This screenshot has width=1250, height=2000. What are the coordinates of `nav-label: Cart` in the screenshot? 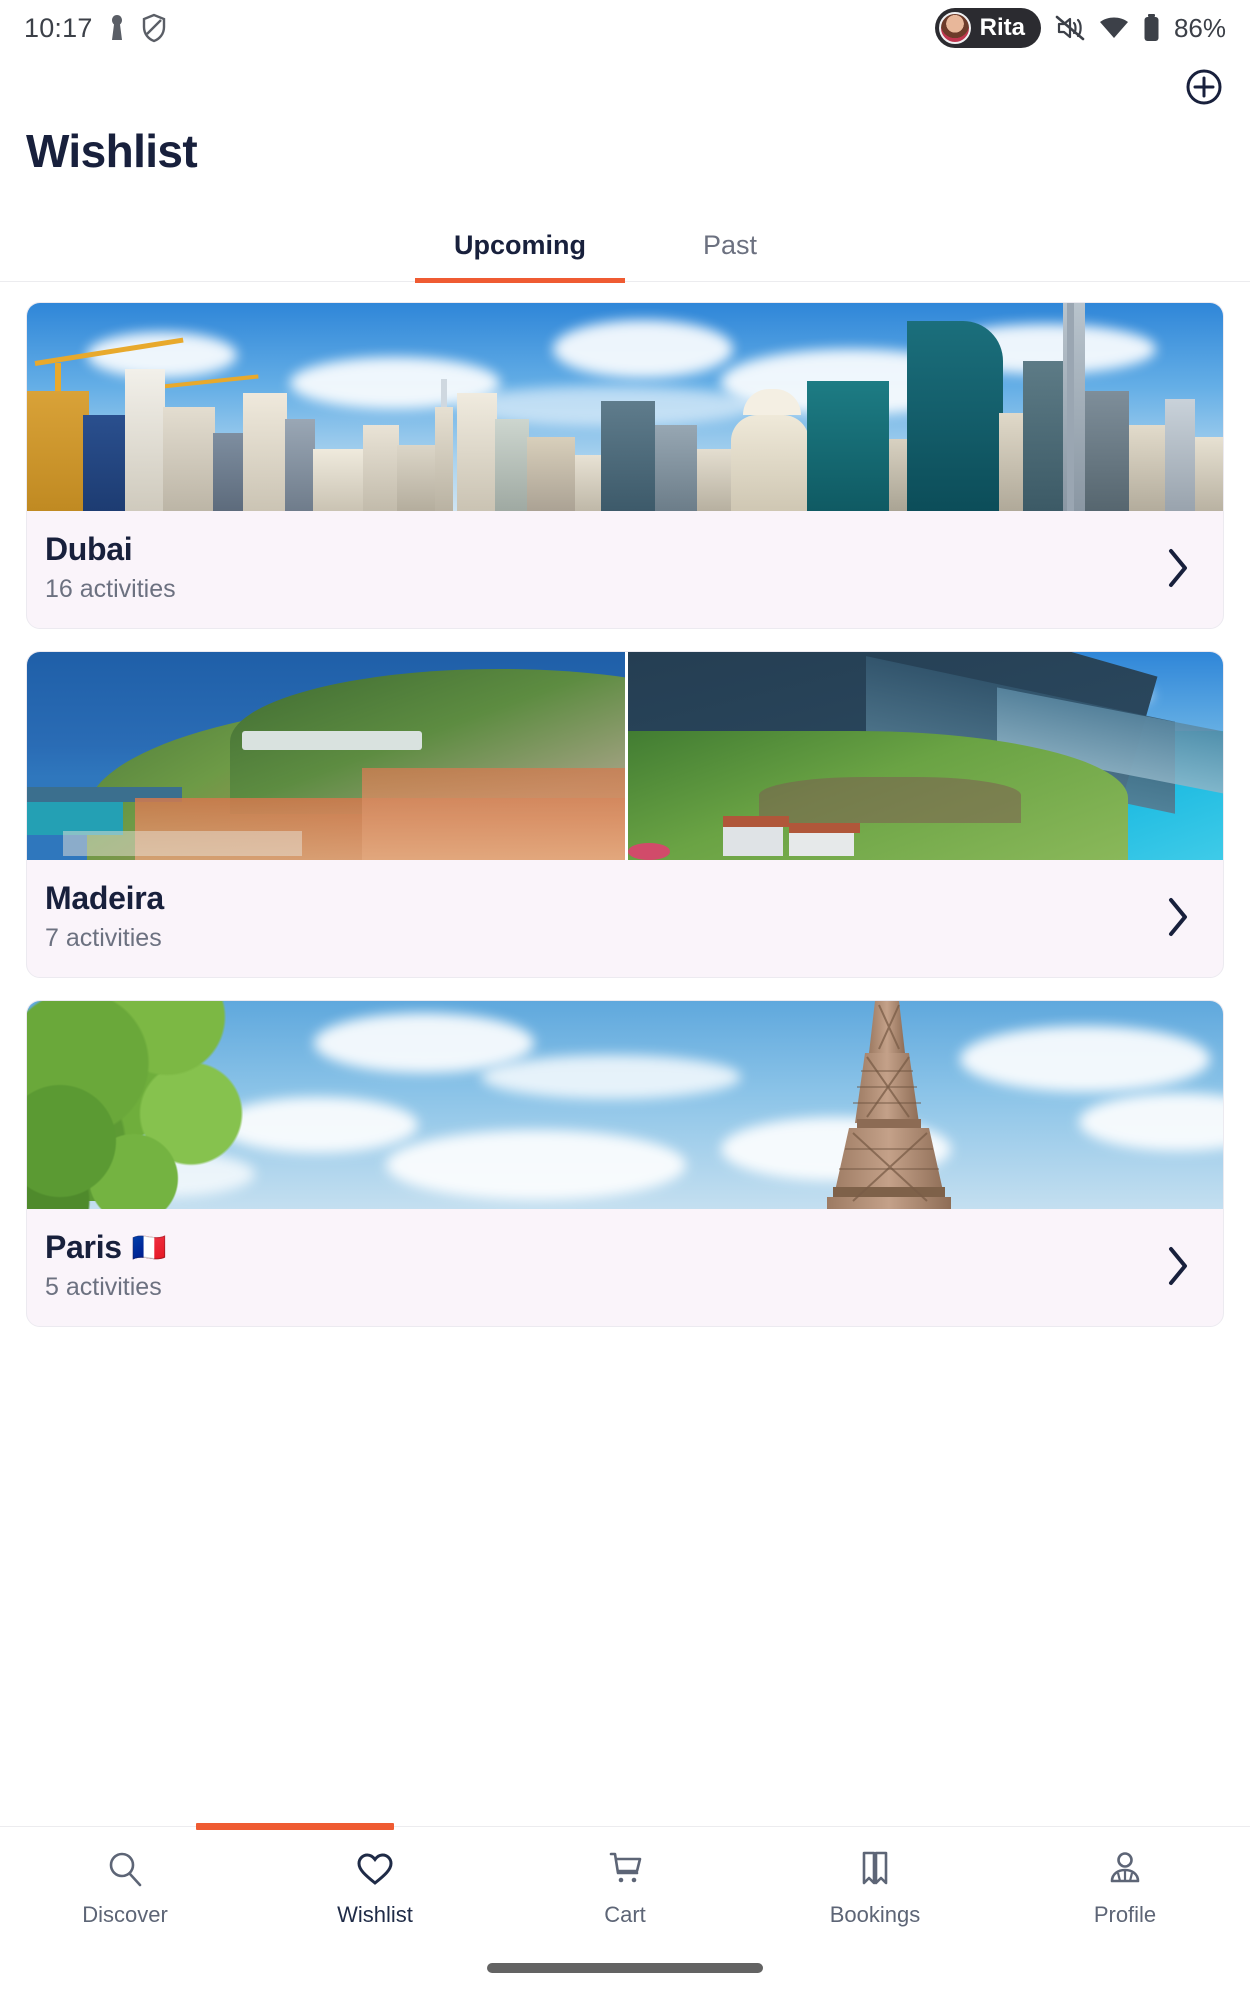 It's located at (625, 1914).